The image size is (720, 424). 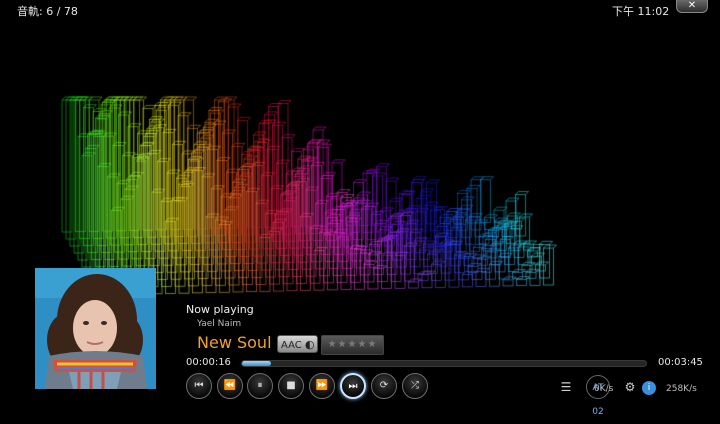 I want to click on previous-track-icon: ⏮, so click(x=199, y=385).